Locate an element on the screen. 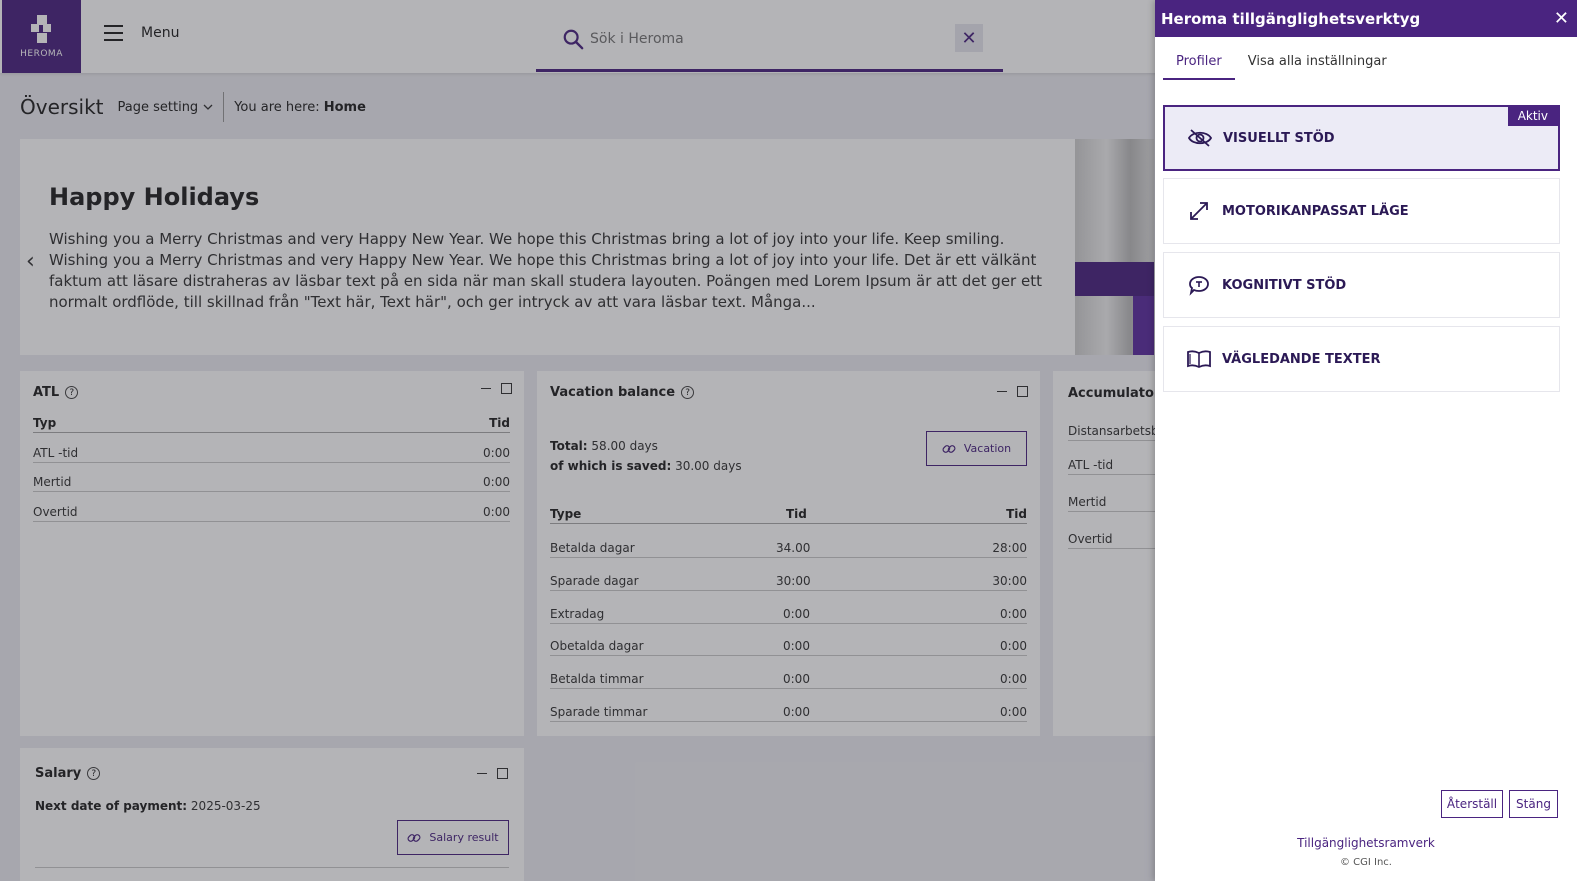  framework-link: Tillgänglighetsramverk is located at coordinates (1366, 843).